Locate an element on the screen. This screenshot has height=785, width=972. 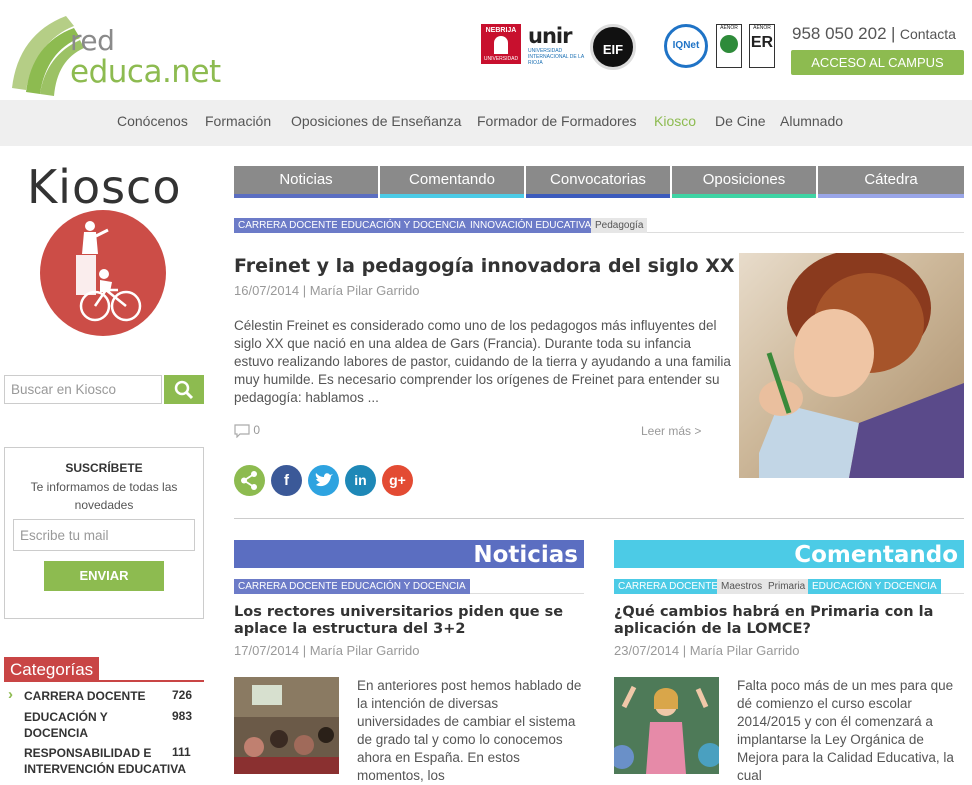
nav-item-conocenos: Conócenos is located at coordinates (152, 121).